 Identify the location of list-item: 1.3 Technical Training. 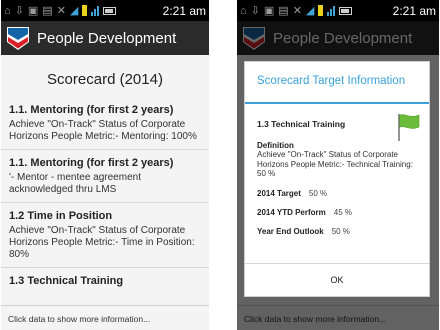
(105, 282).